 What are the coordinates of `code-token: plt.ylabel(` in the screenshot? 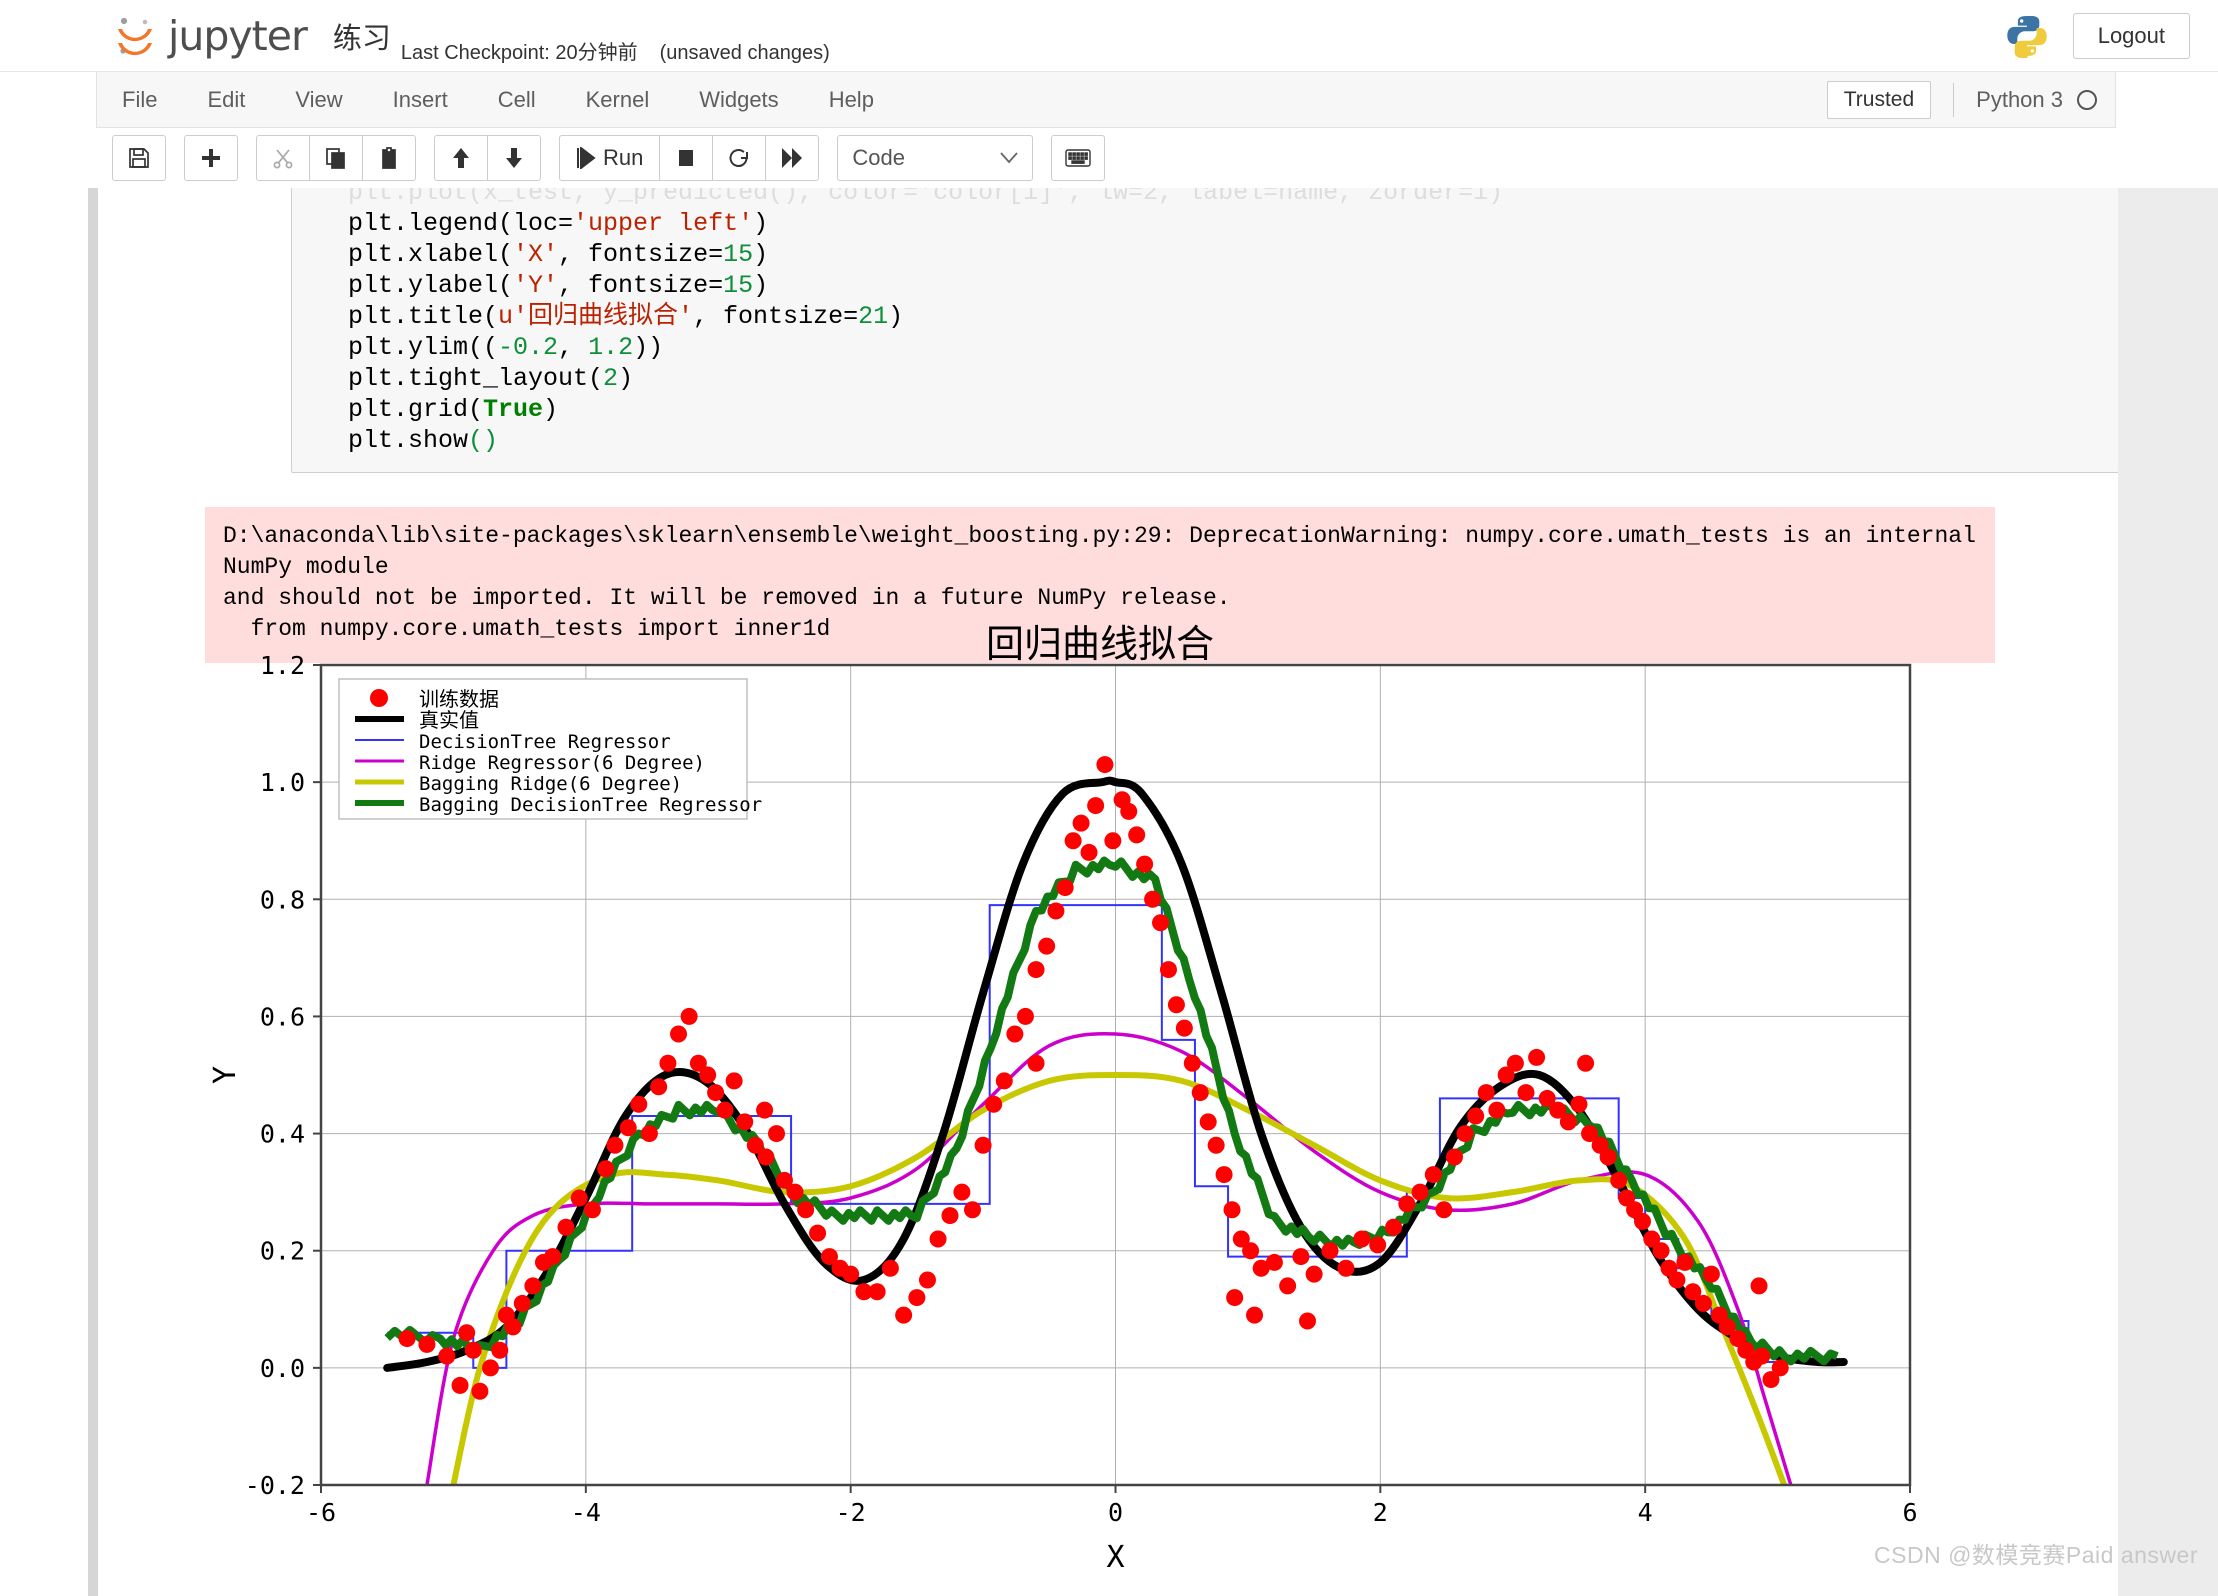 It's located at (431, 285).